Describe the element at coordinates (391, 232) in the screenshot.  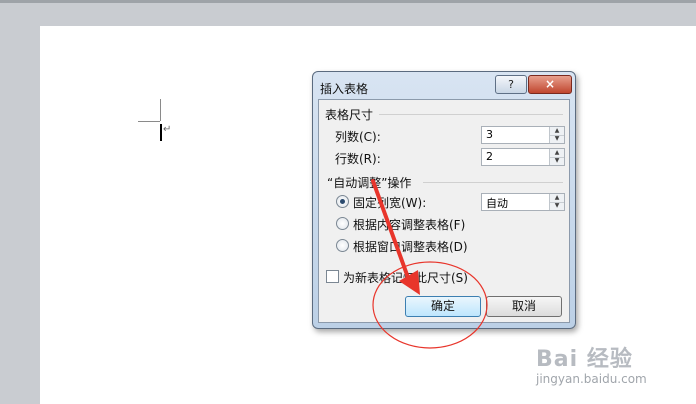
I see `annotation-arrow-shaft` at that location.